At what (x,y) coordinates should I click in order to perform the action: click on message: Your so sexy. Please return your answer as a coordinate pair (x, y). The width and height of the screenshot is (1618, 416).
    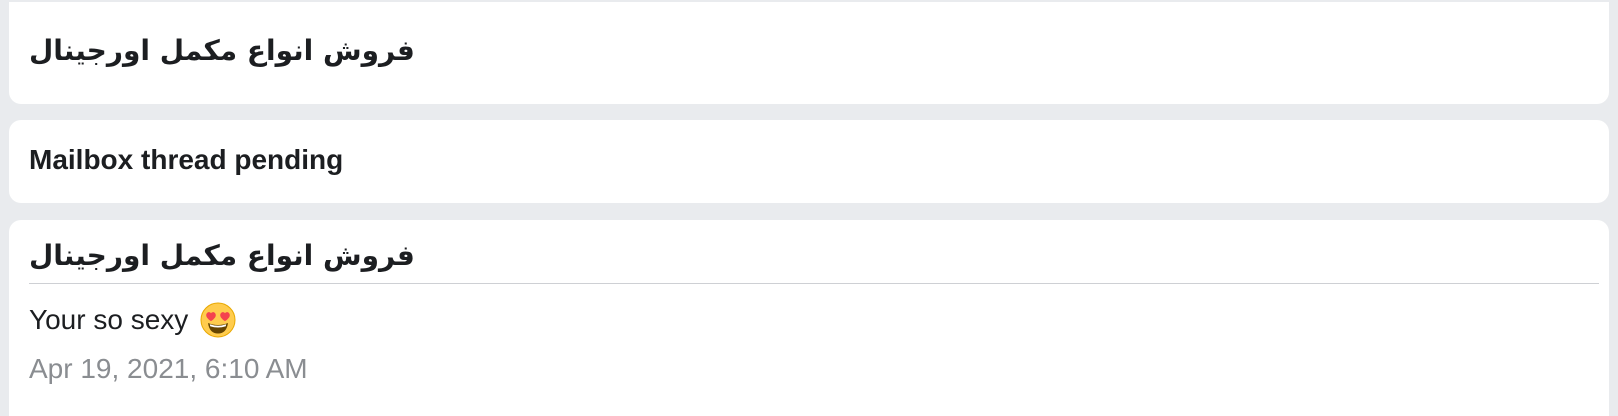
    Looking at the image, I should click on (132, 320).